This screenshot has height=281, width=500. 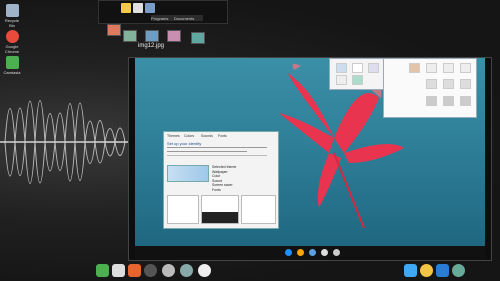 I want to click on power-icon, so click(x=204, y=270).